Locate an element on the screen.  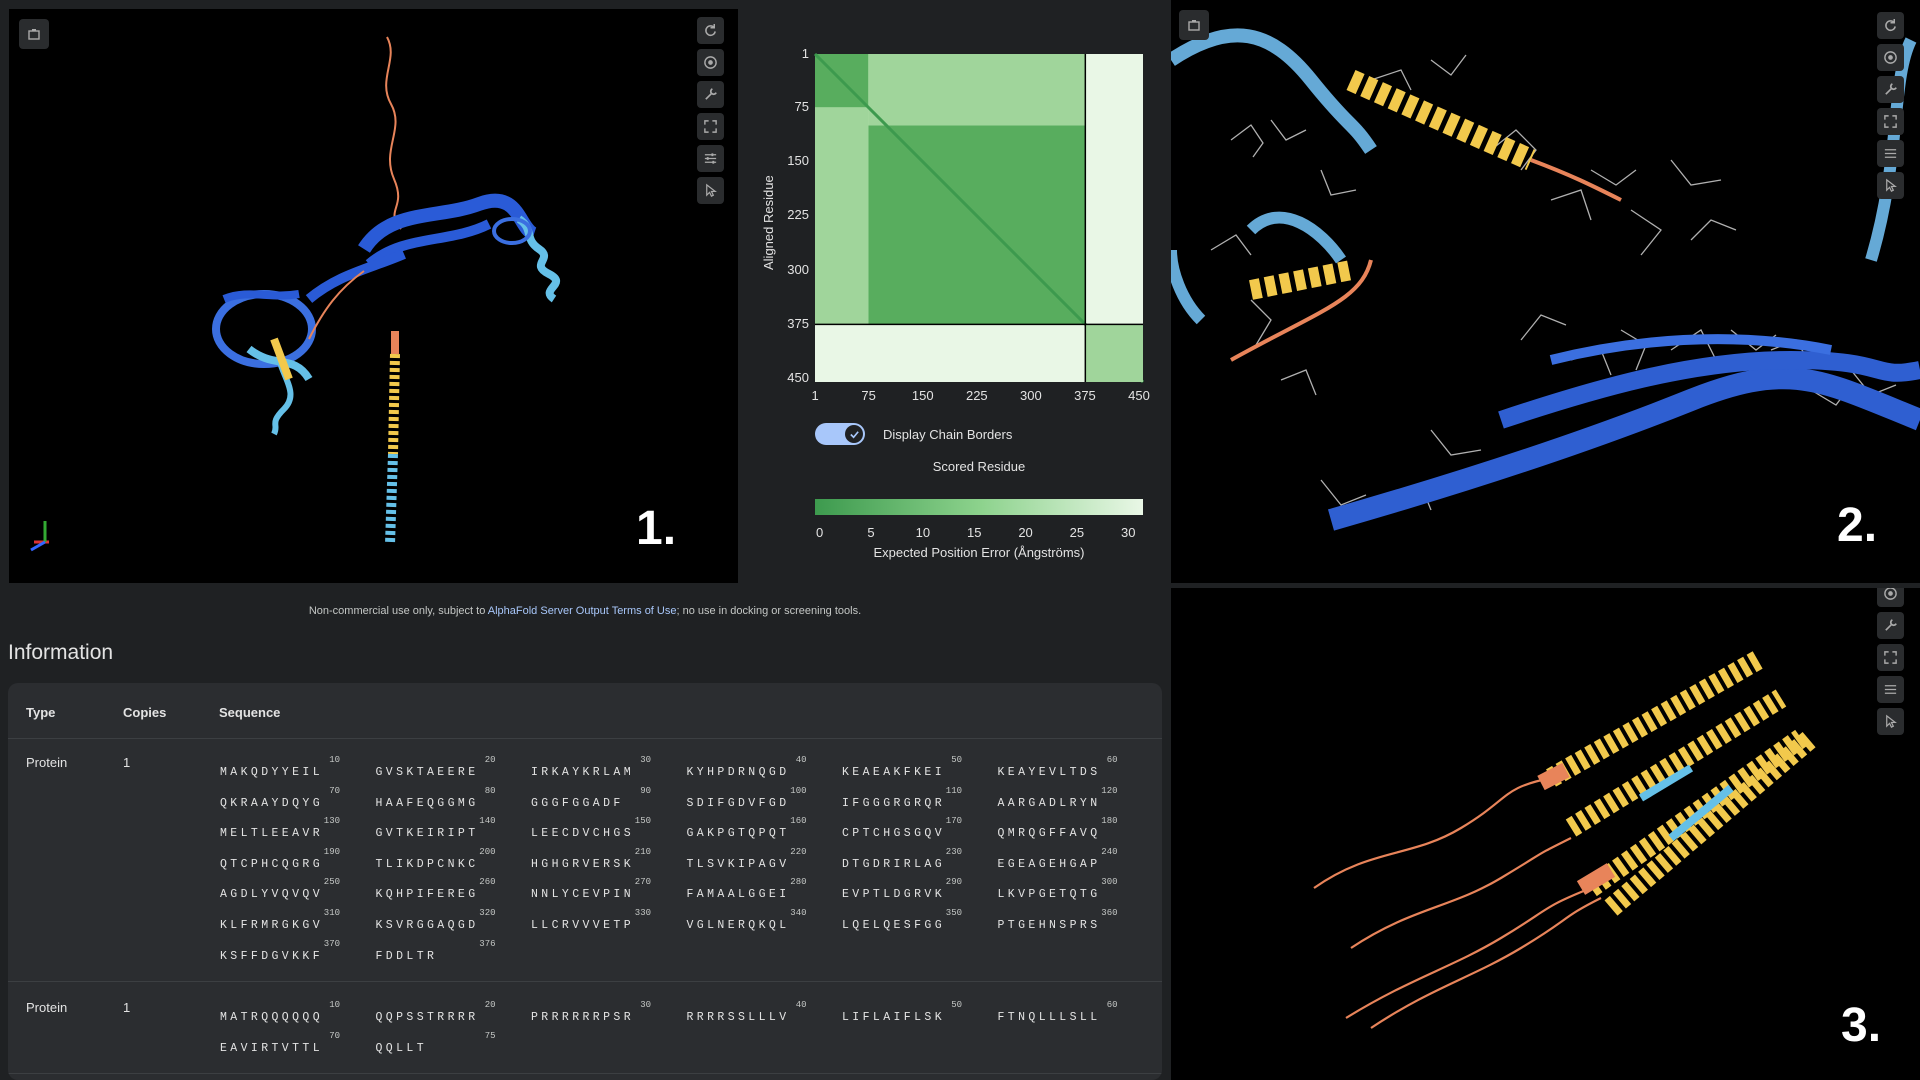
colorbar-tick: 5 is located at coordinates (871, 532).